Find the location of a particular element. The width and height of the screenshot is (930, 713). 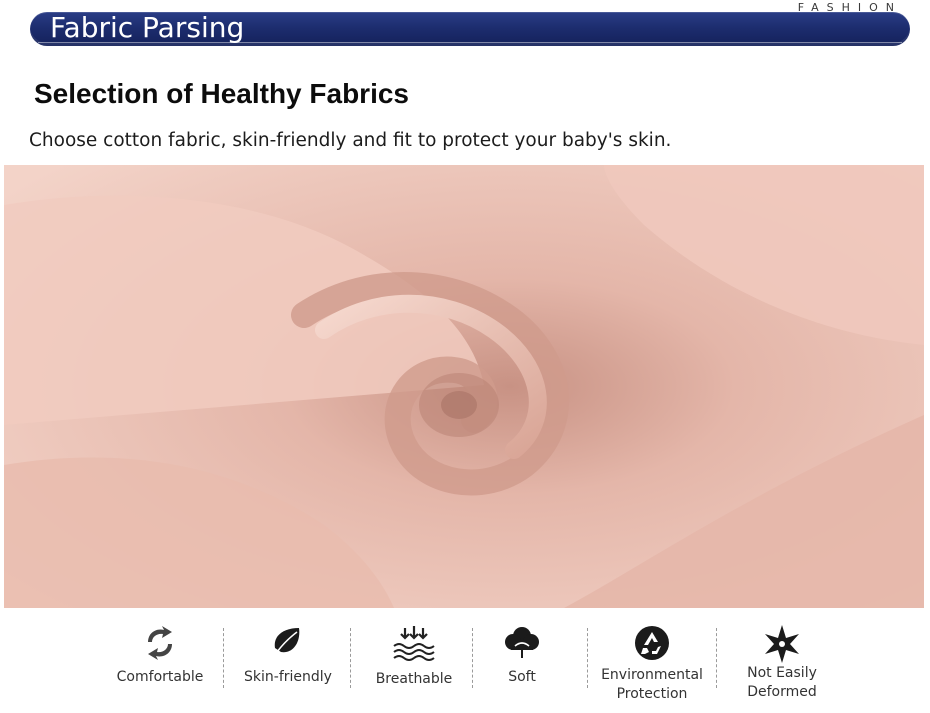

page-heading: Selection of Healthy Fabrics is located at coordinates (221, 93).